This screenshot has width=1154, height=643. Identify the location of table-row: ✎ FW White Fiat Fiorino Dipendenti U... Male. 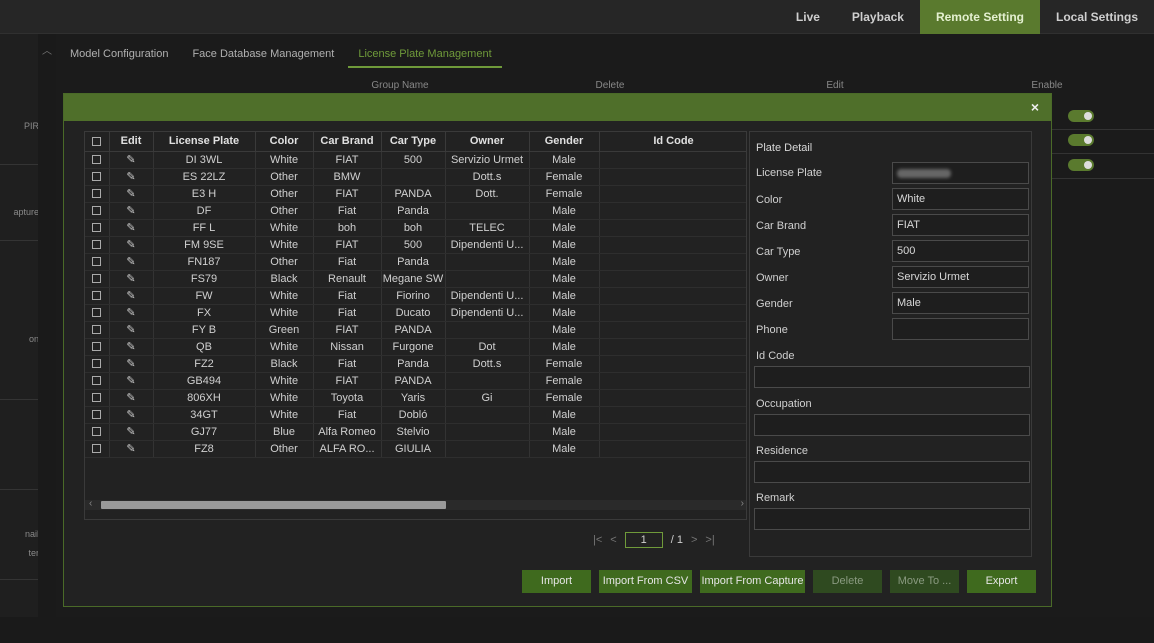
(415, 296).